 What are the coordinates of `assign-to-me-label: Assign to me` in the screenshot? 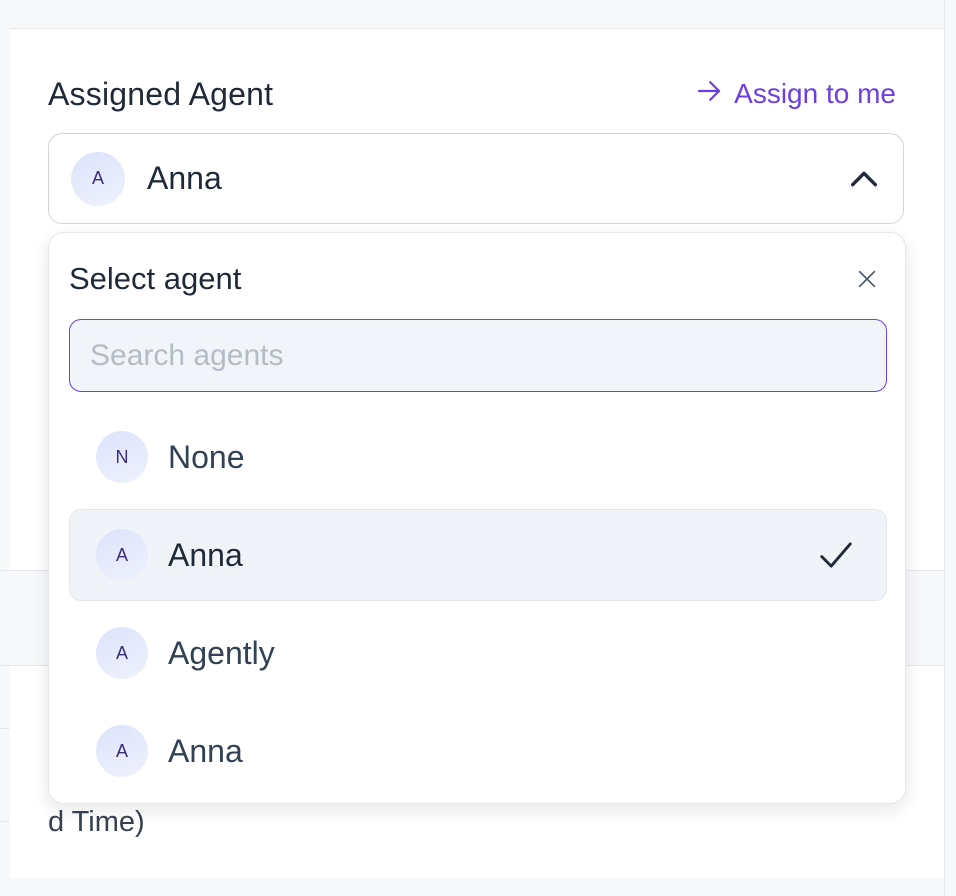 It's located at (815, 93).